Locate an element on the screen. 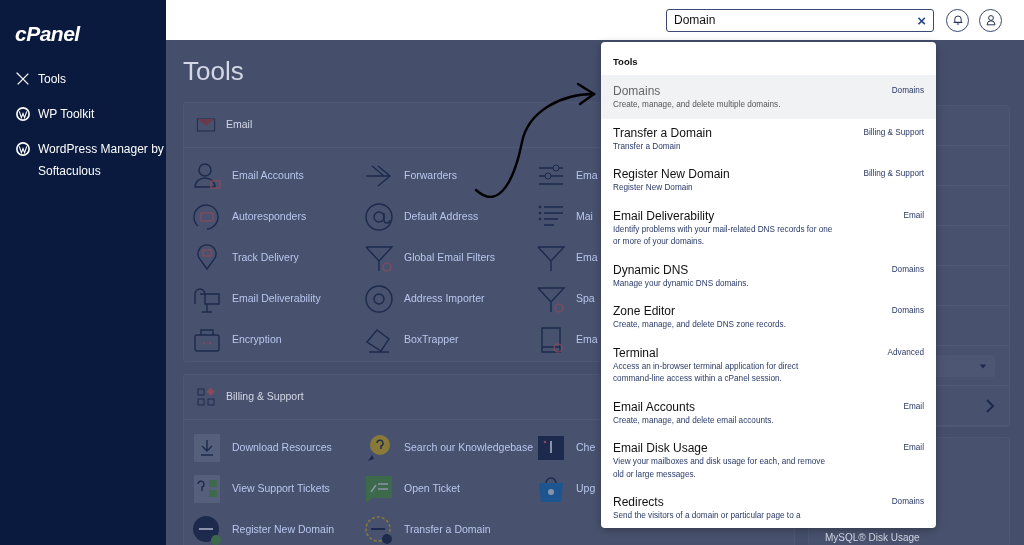 Image resolution: width=1024 pixels, height=545 pixels. result-description: Create, manage, and delete email accounts. is located at coordinates (693, 420).